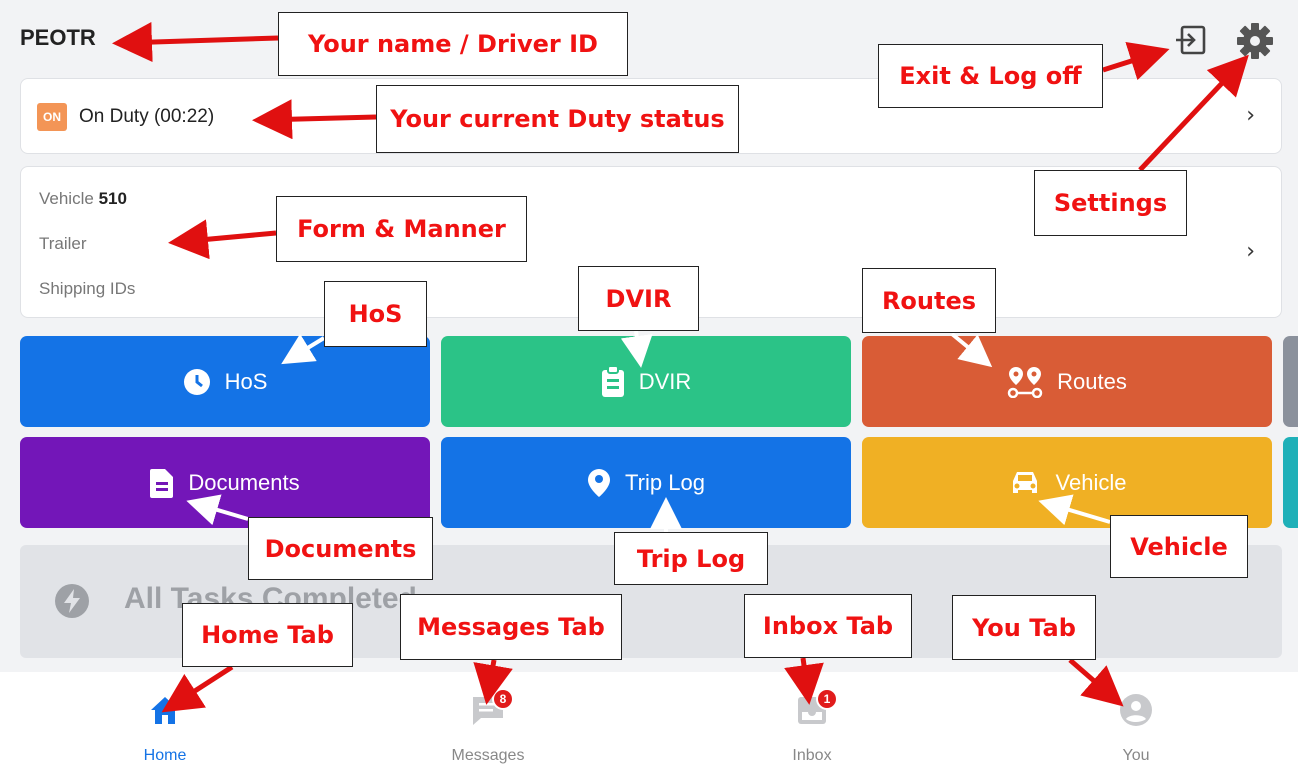  I want to click on tab-inbox: 1 Inbox, so click(812, 720).